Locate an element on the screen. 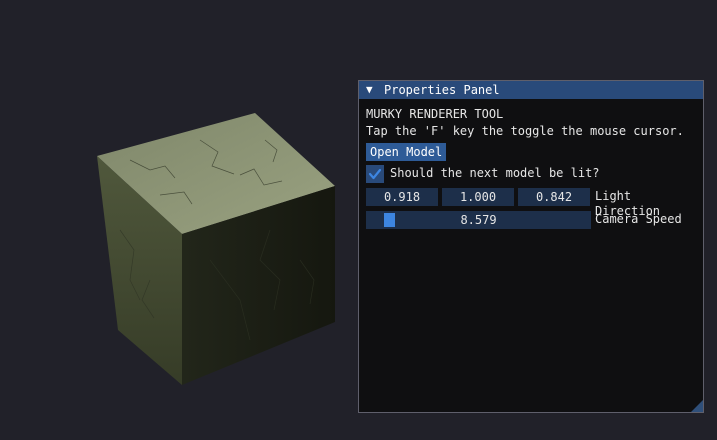 The width and height of the screenshot is (717, 440). checkmark-icon is located at coordinates (375, 174).